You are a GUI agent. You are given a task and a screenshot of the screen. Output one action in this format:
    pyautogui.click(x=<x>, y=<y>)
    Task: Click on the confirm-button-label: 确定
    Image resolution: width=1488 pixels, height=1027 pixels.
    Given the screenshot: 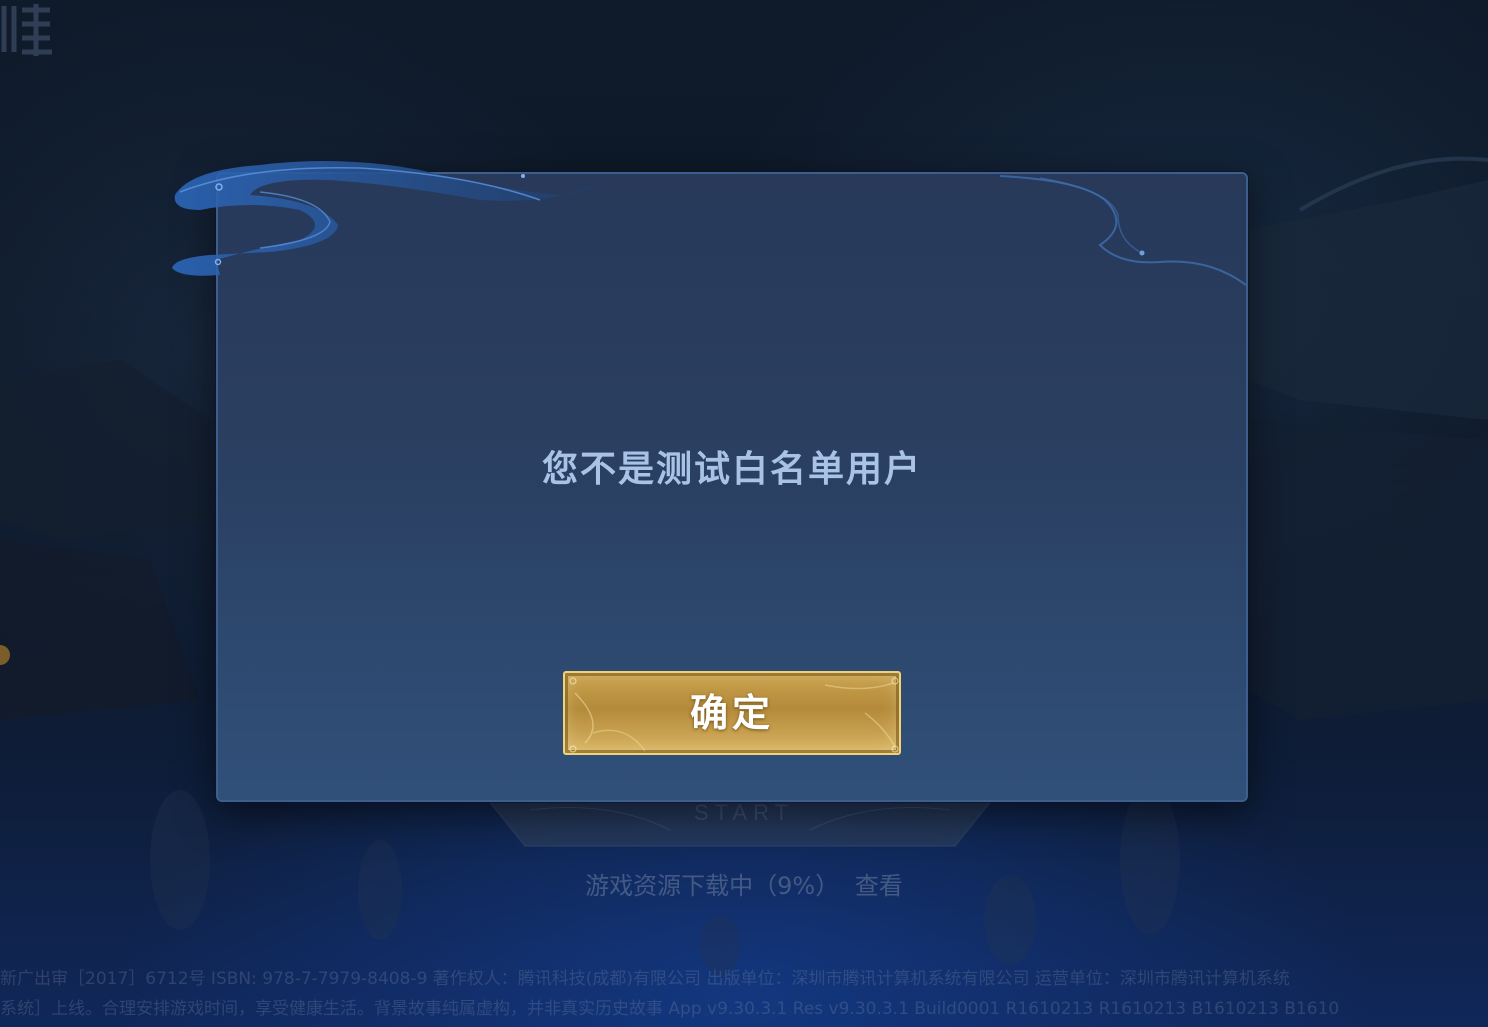 What is the action you would take?
    pyautogui.click(x=731, y=713)
    